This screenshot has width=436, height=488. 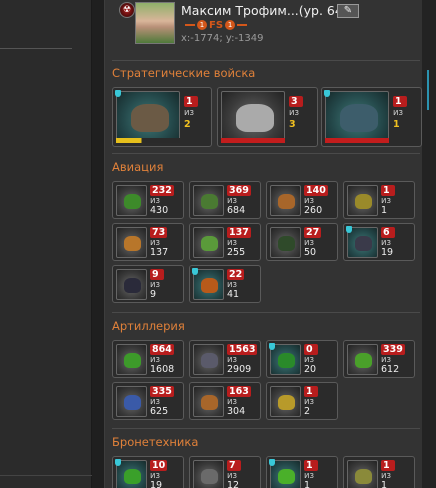 I want to click on unit-card: 232 из 430, so click(x=148, y=200).